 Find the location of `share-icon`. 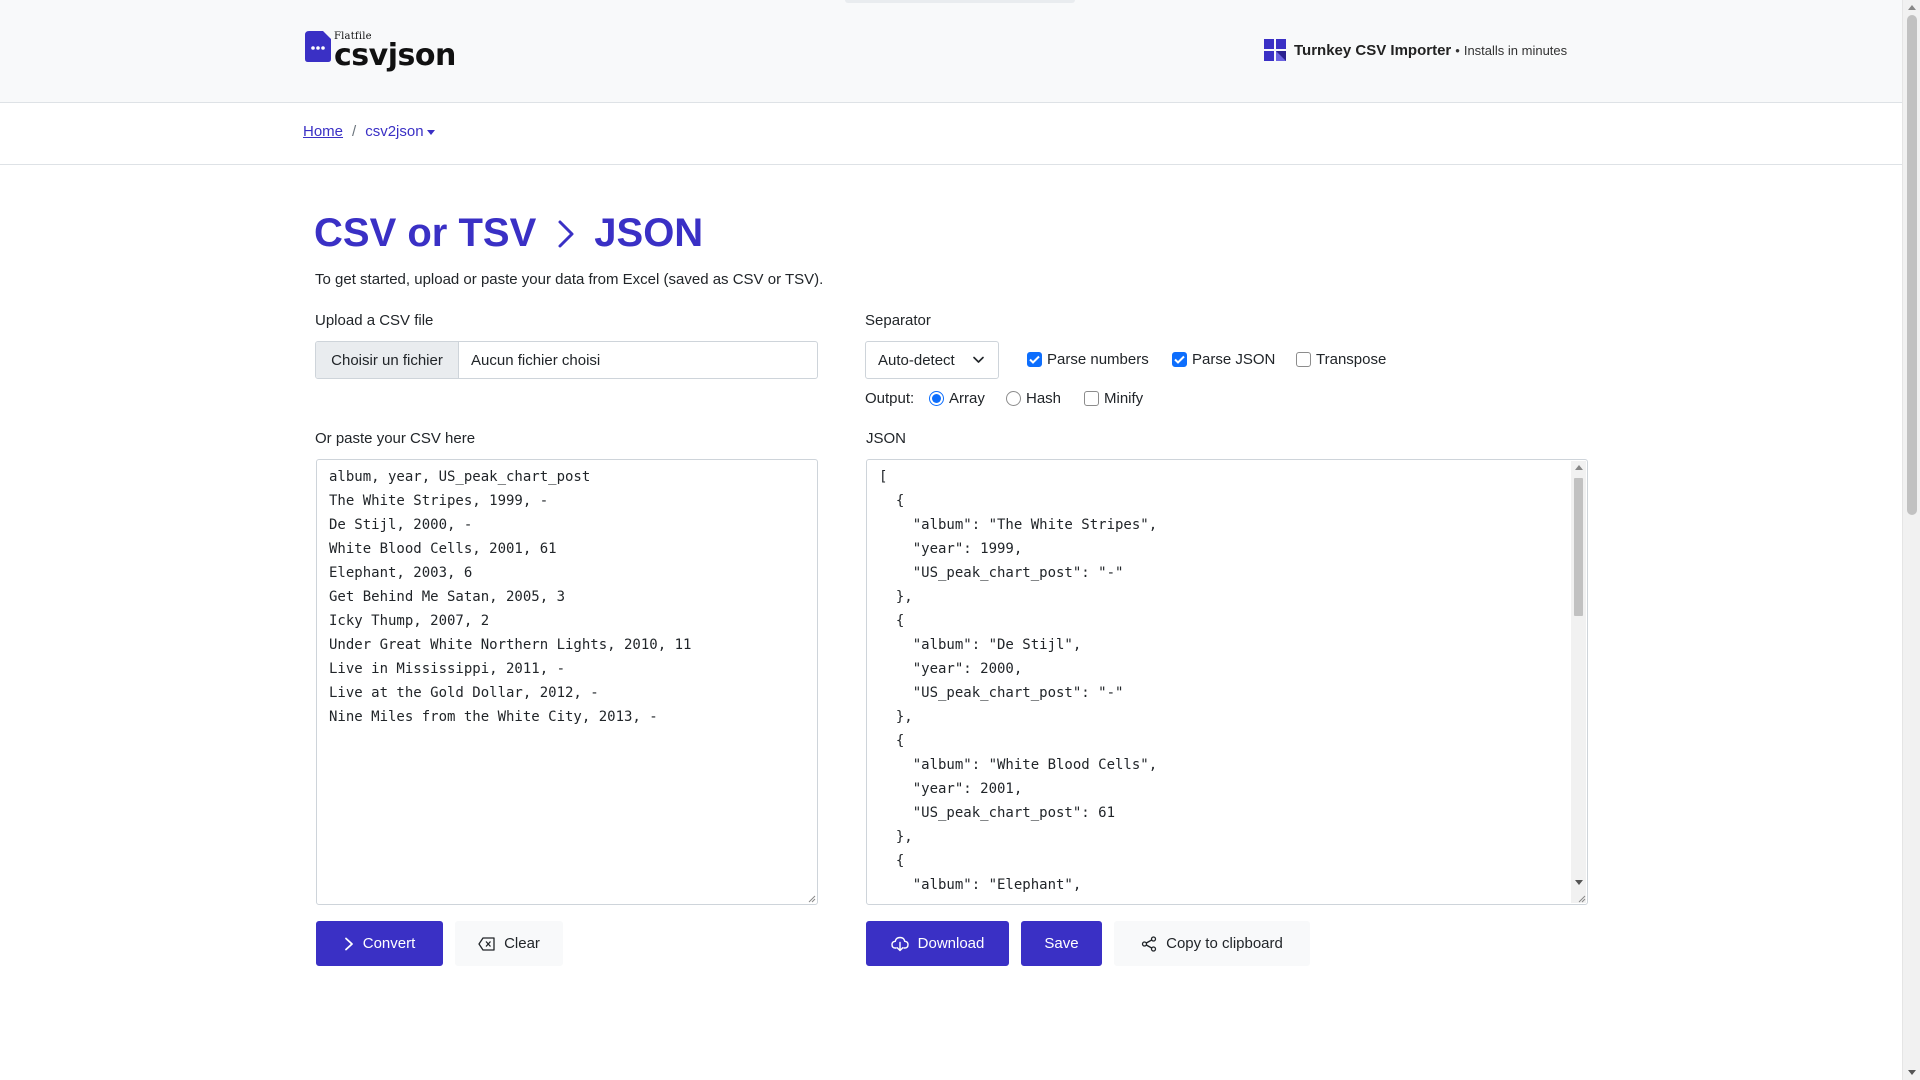

share-icon is located at coordinates (1149, 943).